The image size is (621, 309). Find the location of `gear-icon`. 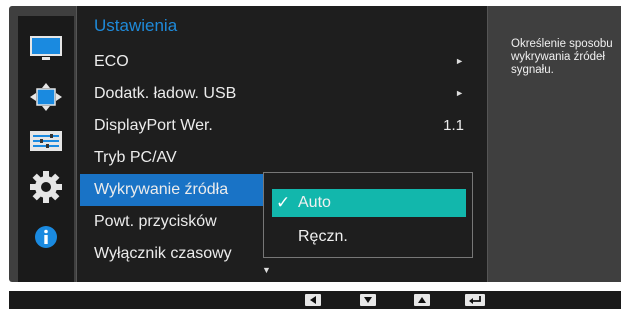

gear-icon is located at coordinates (46, 187).